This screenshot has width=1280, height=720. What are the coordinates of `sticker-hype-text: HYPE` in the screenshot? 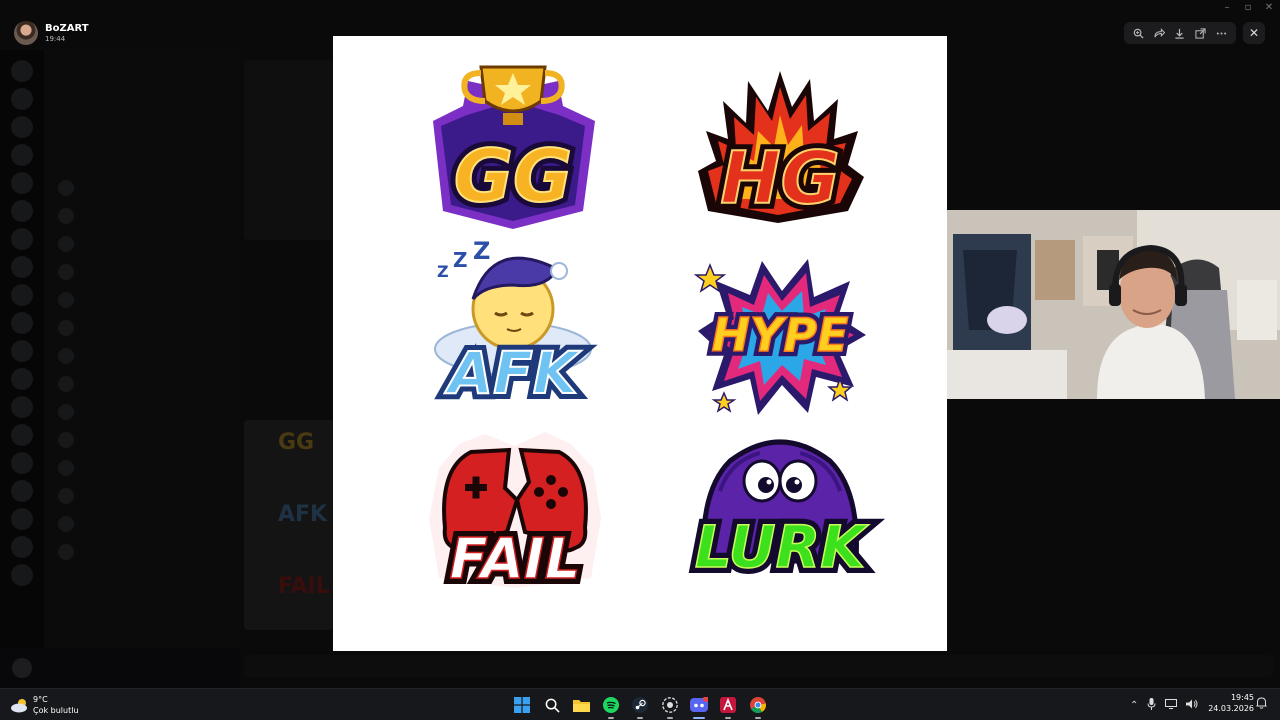 It's located at (780, 335).